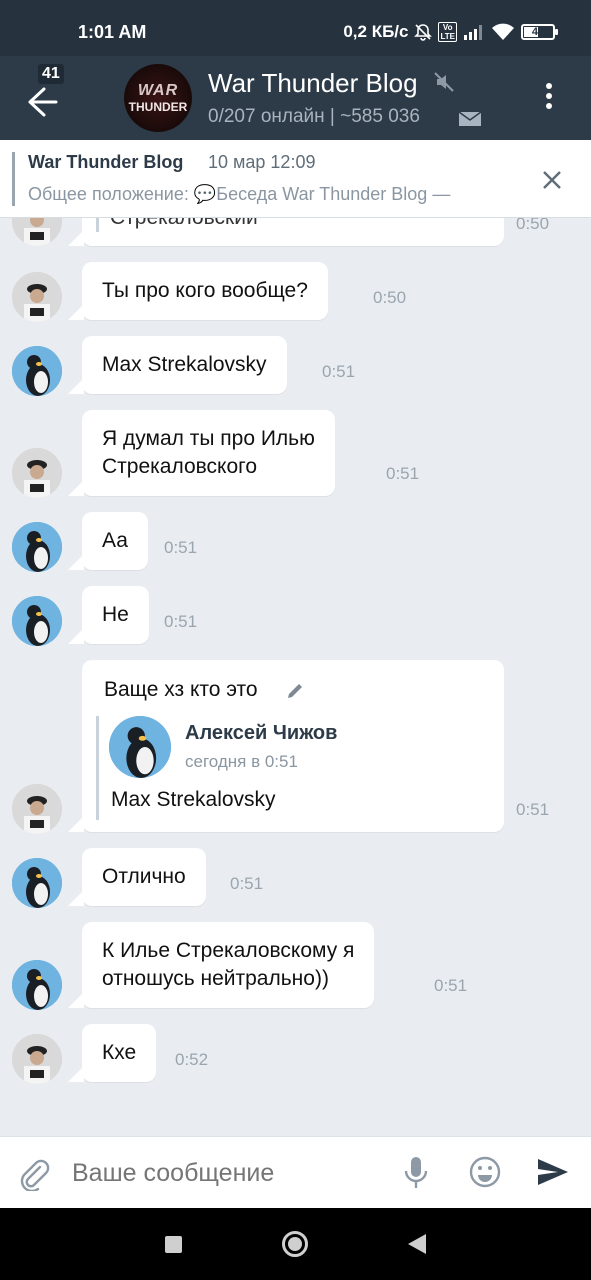  What do you see at coordinates (503, 31) in the screenshot?
I see `wifi-icon` at bounding box center [503, 31].